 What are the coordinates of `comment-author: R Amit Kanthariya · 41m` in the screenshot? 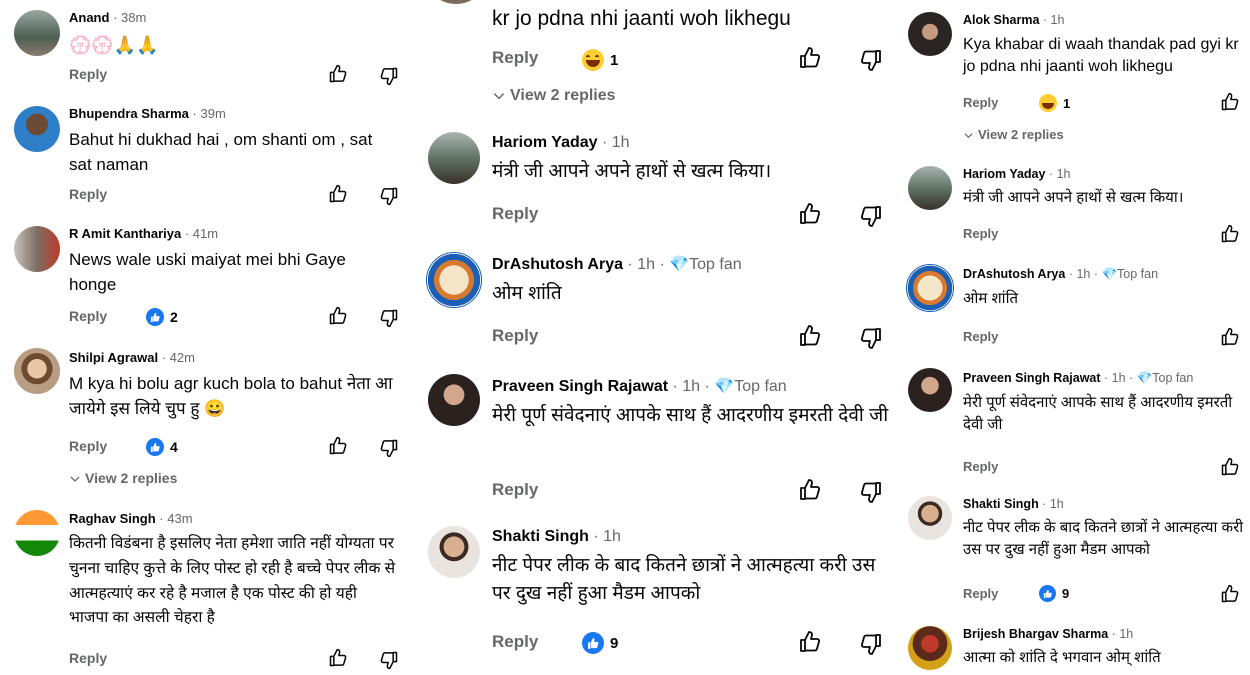 It's located at (143, 233).